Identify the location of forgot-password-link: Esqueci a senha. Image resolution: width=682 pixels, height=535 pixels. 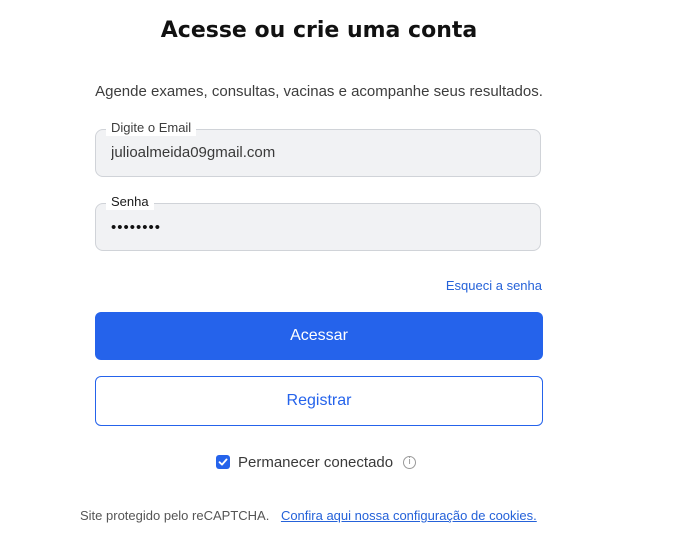
(494, 285).